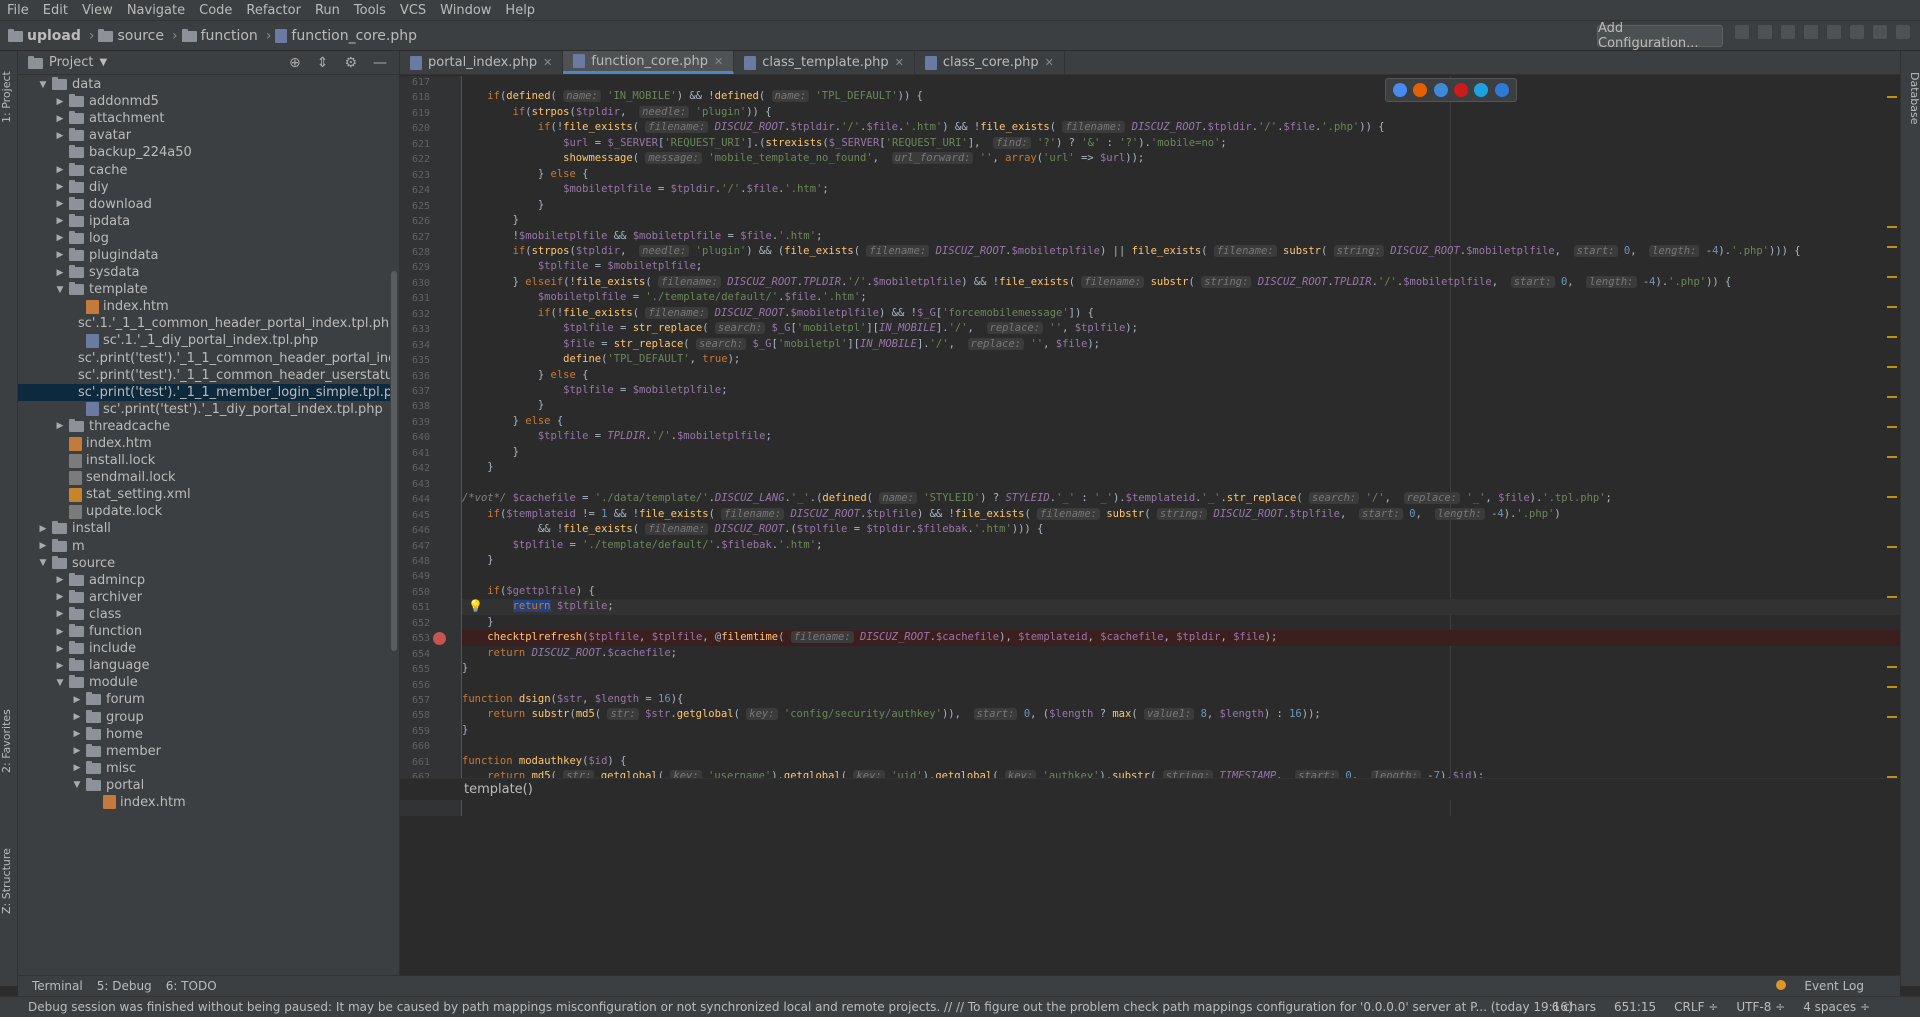 The height and width of the screenshot is (1017, 1920). Describe the element at coordinates (380, 63) in the screenshot. I see `minimize-icon: —` at that location.